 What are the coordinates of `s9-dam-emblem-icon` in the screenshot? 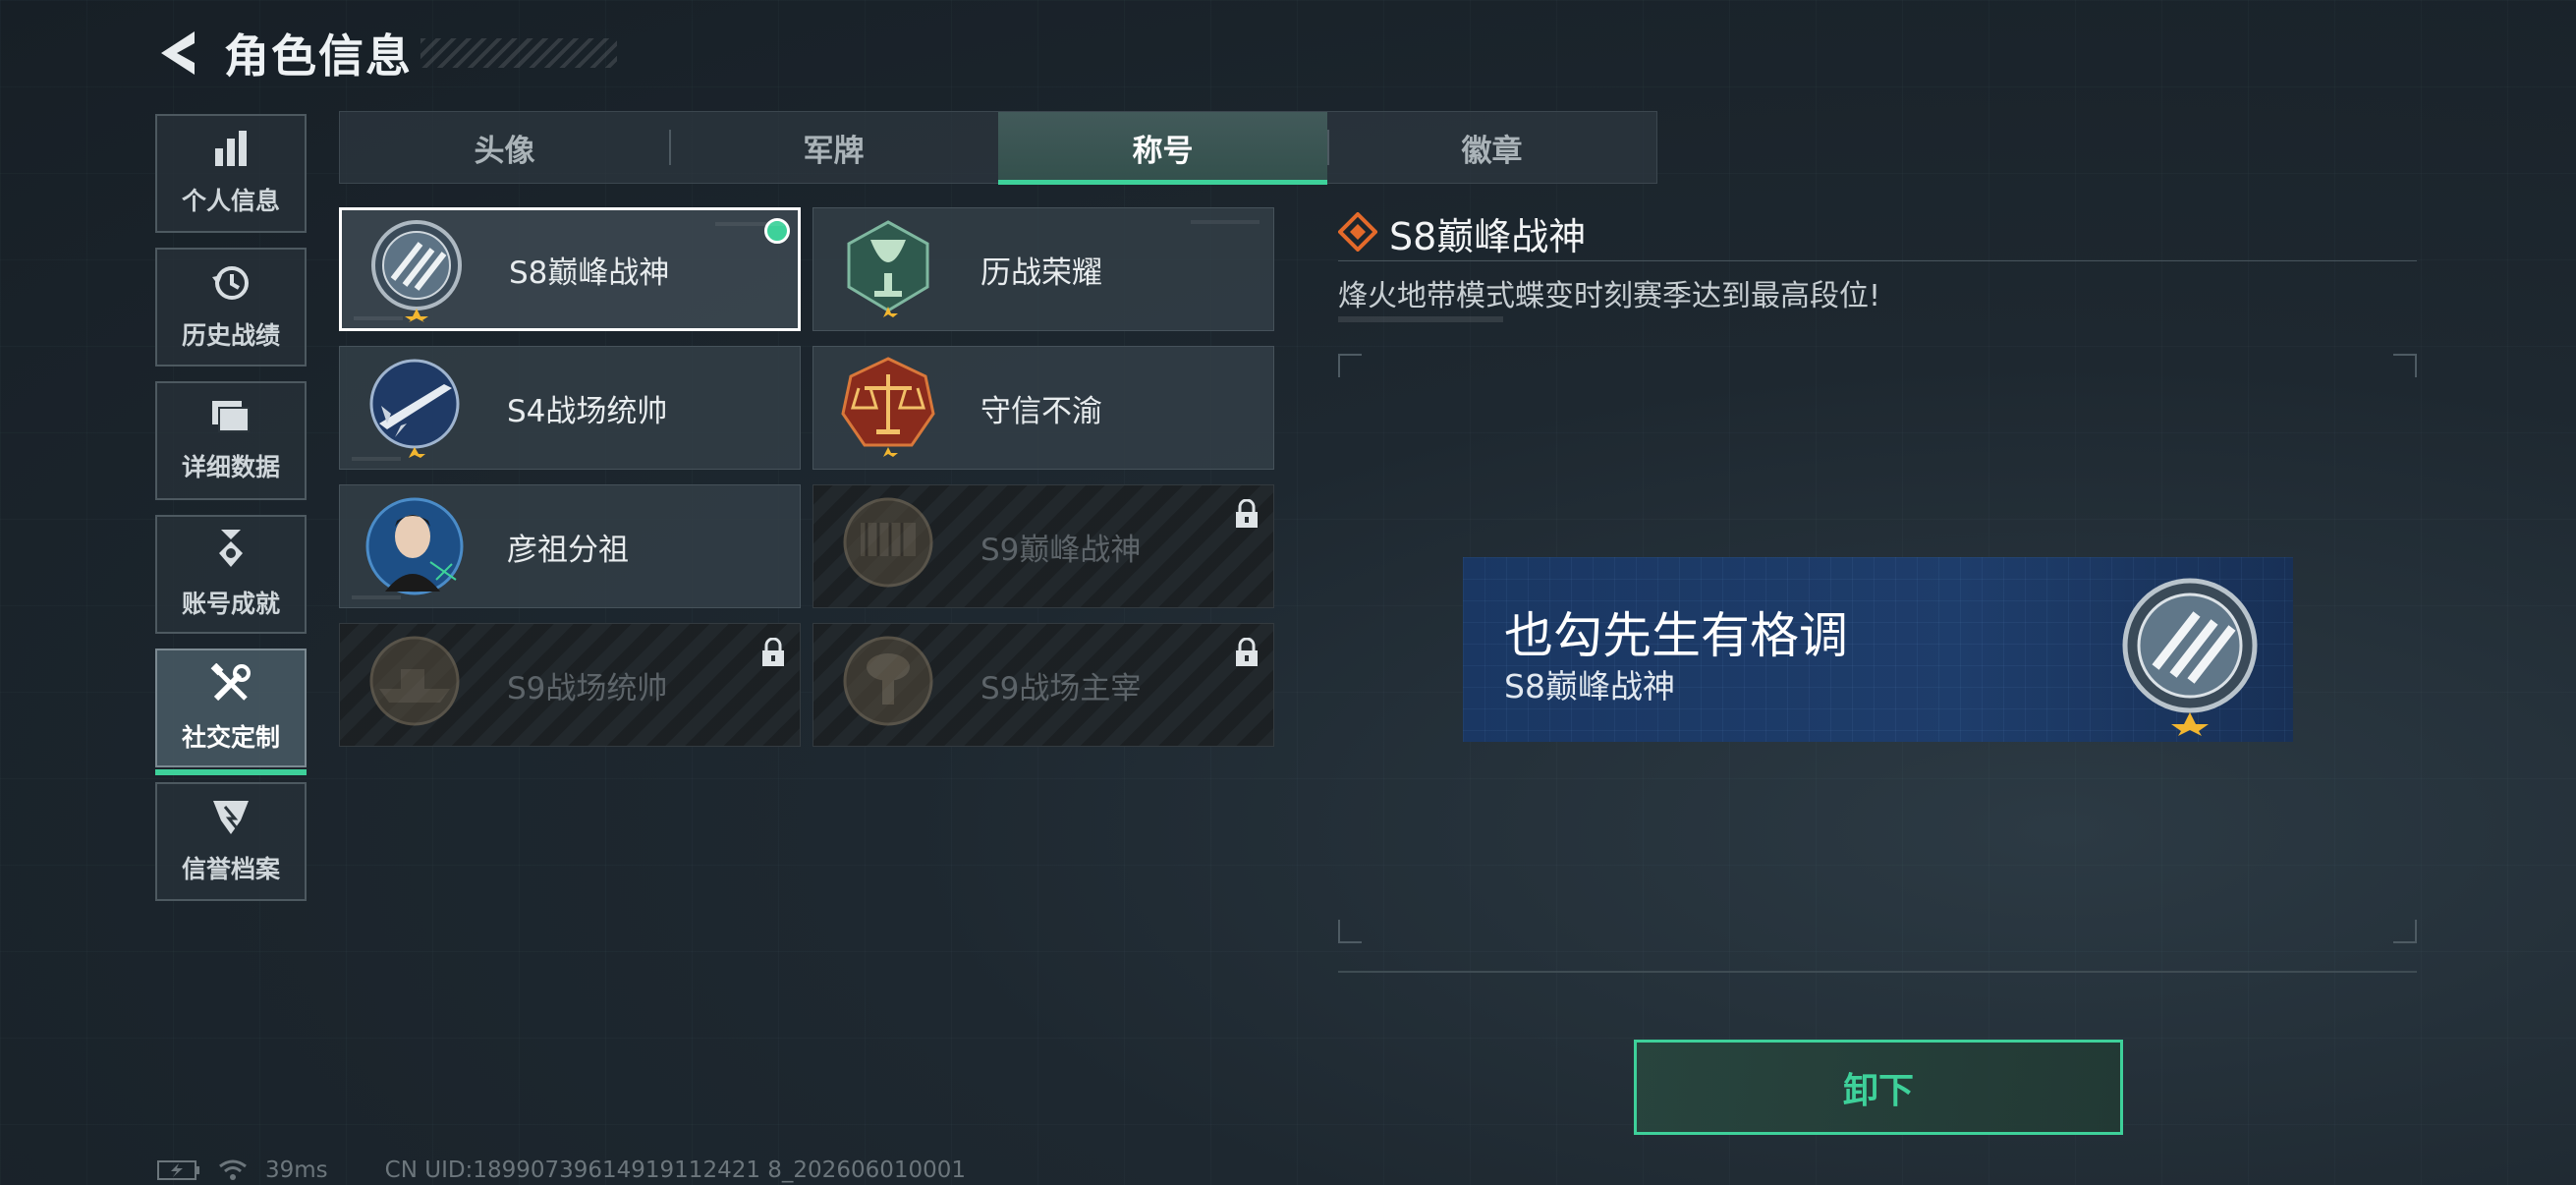 It's located at (888, 546).